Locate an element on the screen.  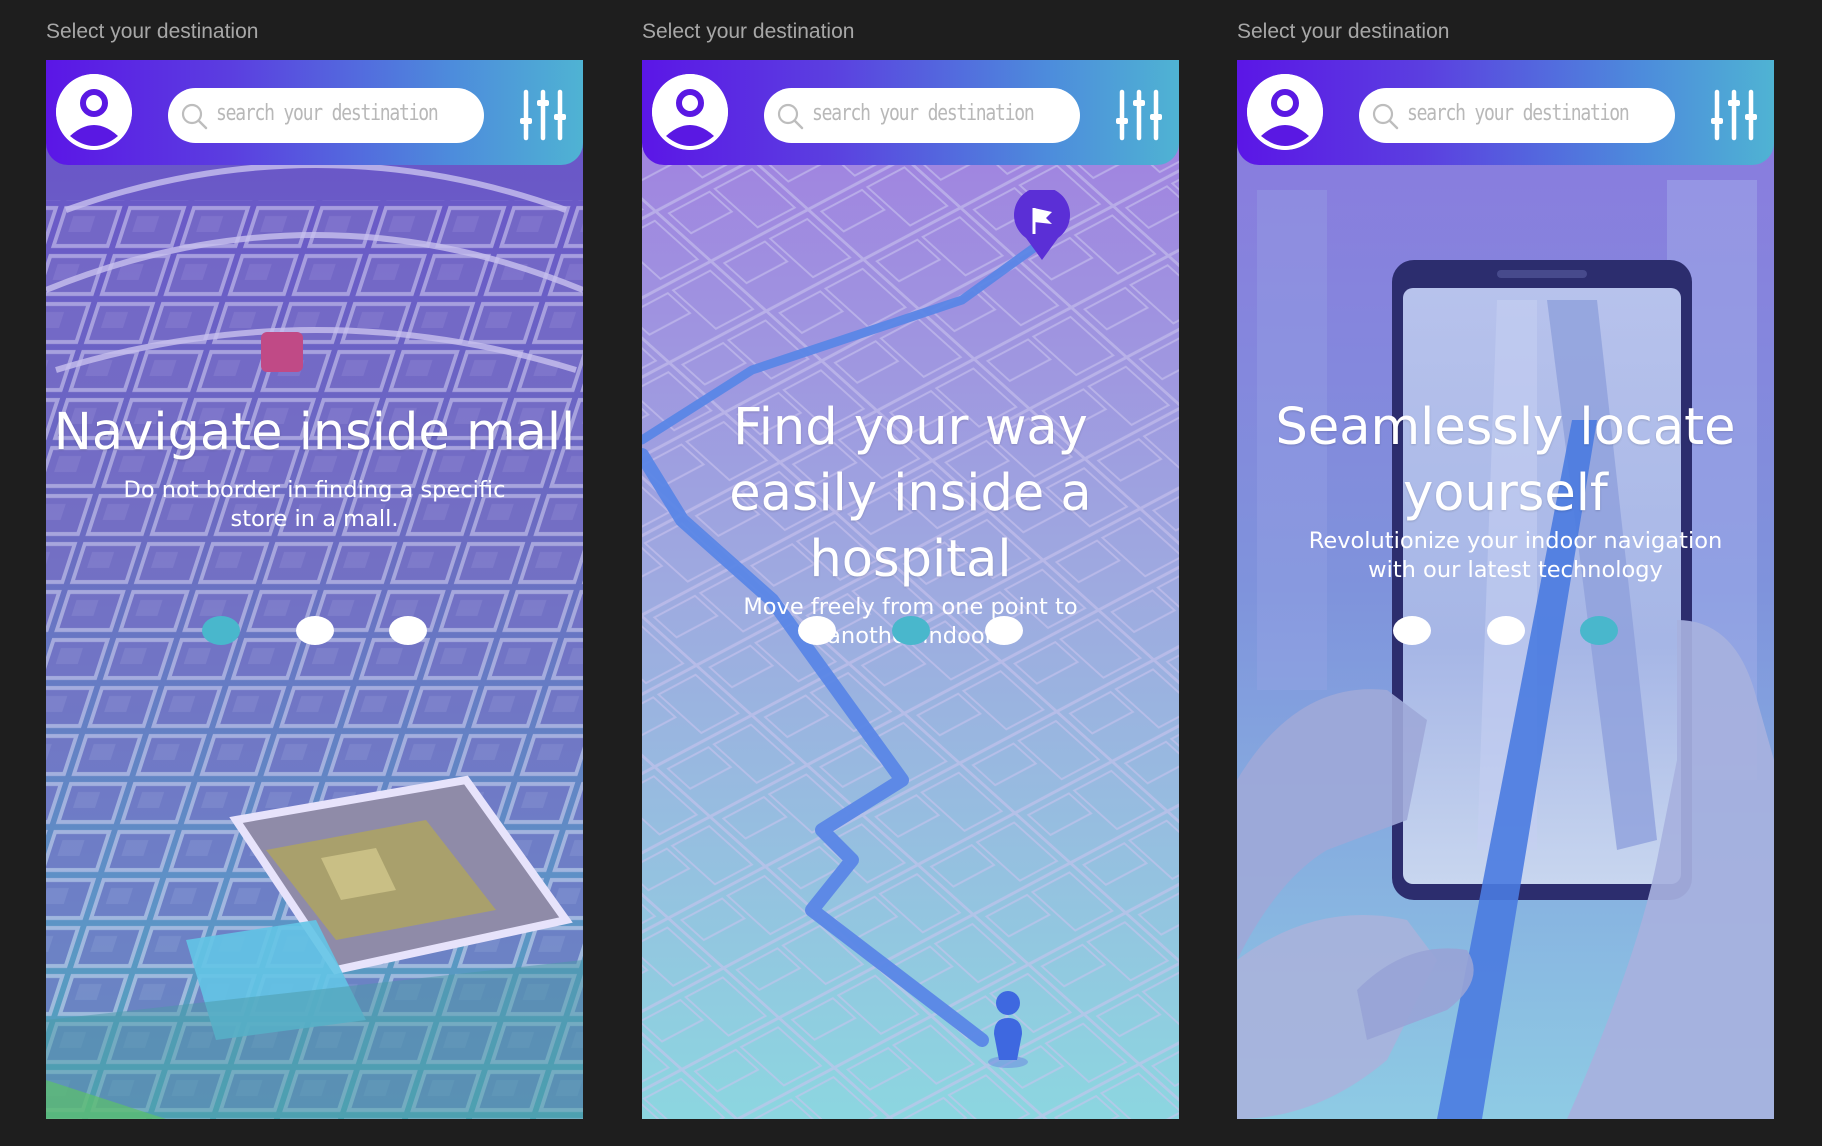
person-marker-icon is located at coordinates (1008, 1030).